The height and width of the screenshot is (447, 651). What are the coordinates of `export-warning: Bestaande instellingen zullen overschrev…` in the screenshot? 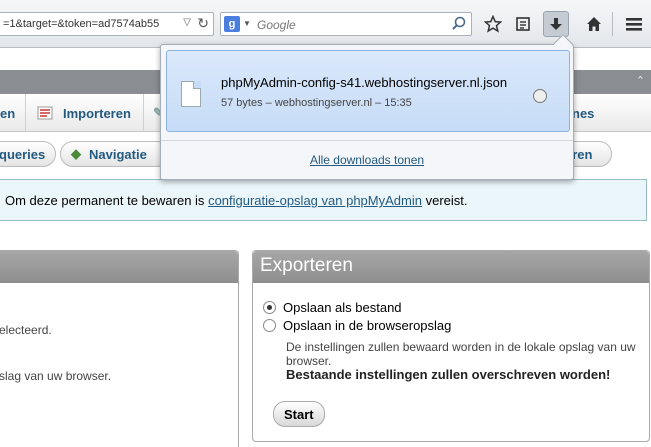 It's located at (448, 374).